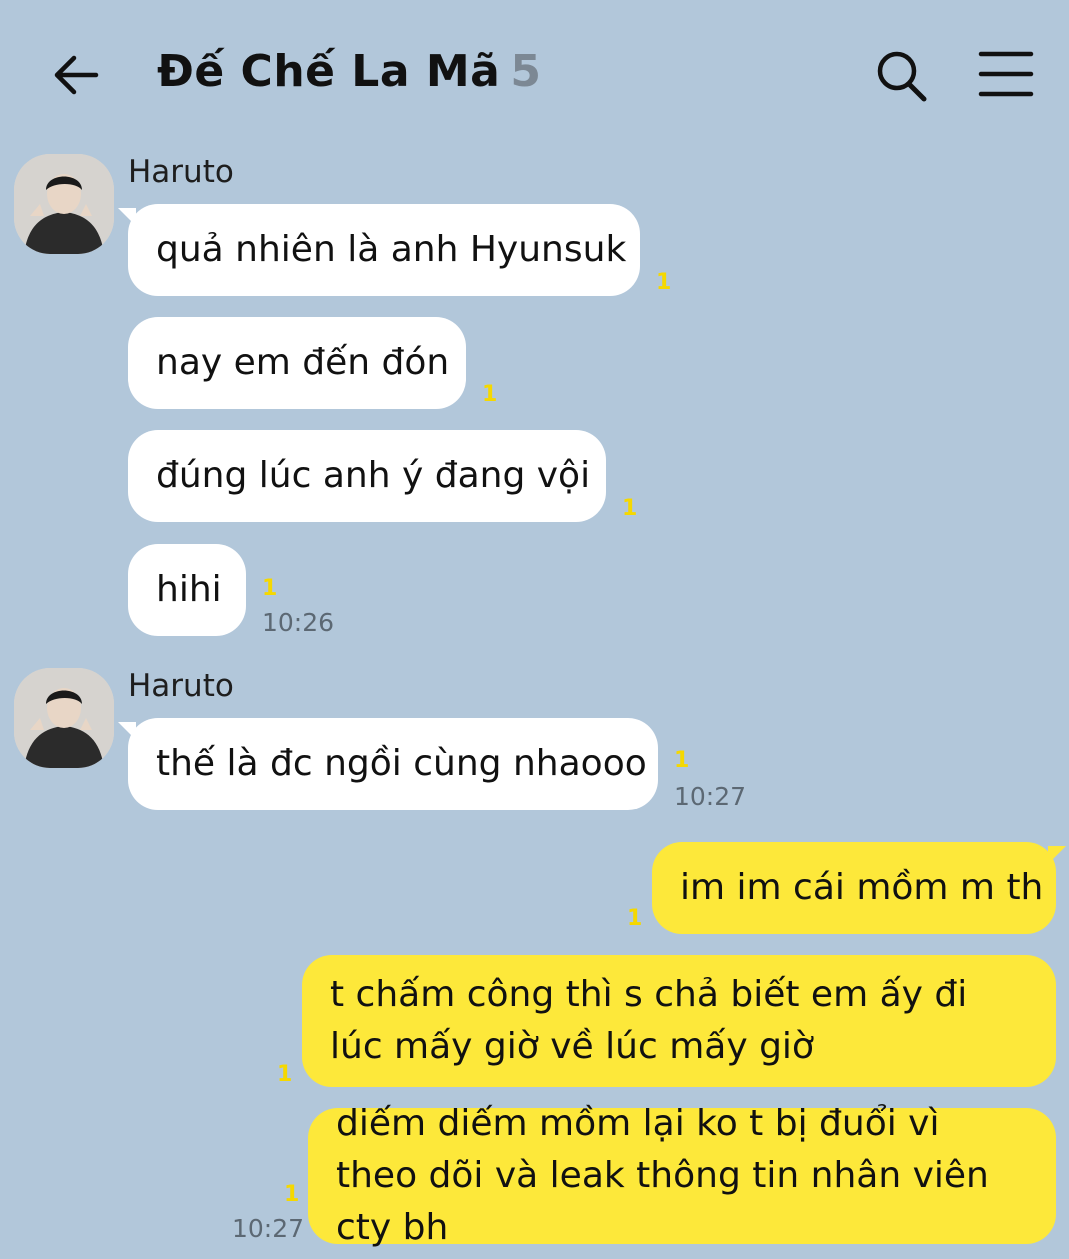 This screenshot has height=1259, width=1069. I want to click on arrow-left-icon, so click(76, 75).